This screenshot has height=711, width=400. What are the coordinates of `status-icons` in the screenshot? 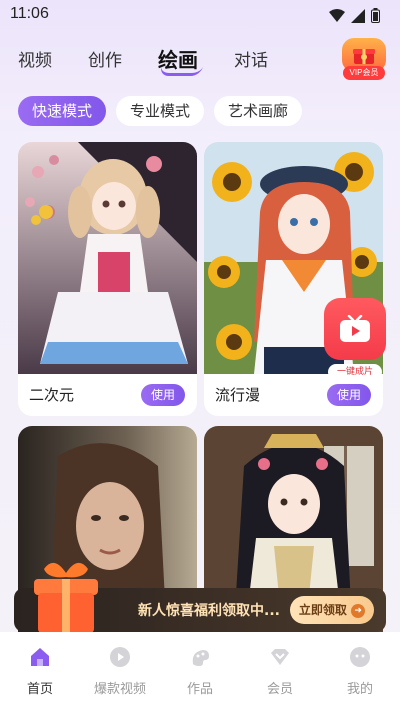 It's located at (354, 15).